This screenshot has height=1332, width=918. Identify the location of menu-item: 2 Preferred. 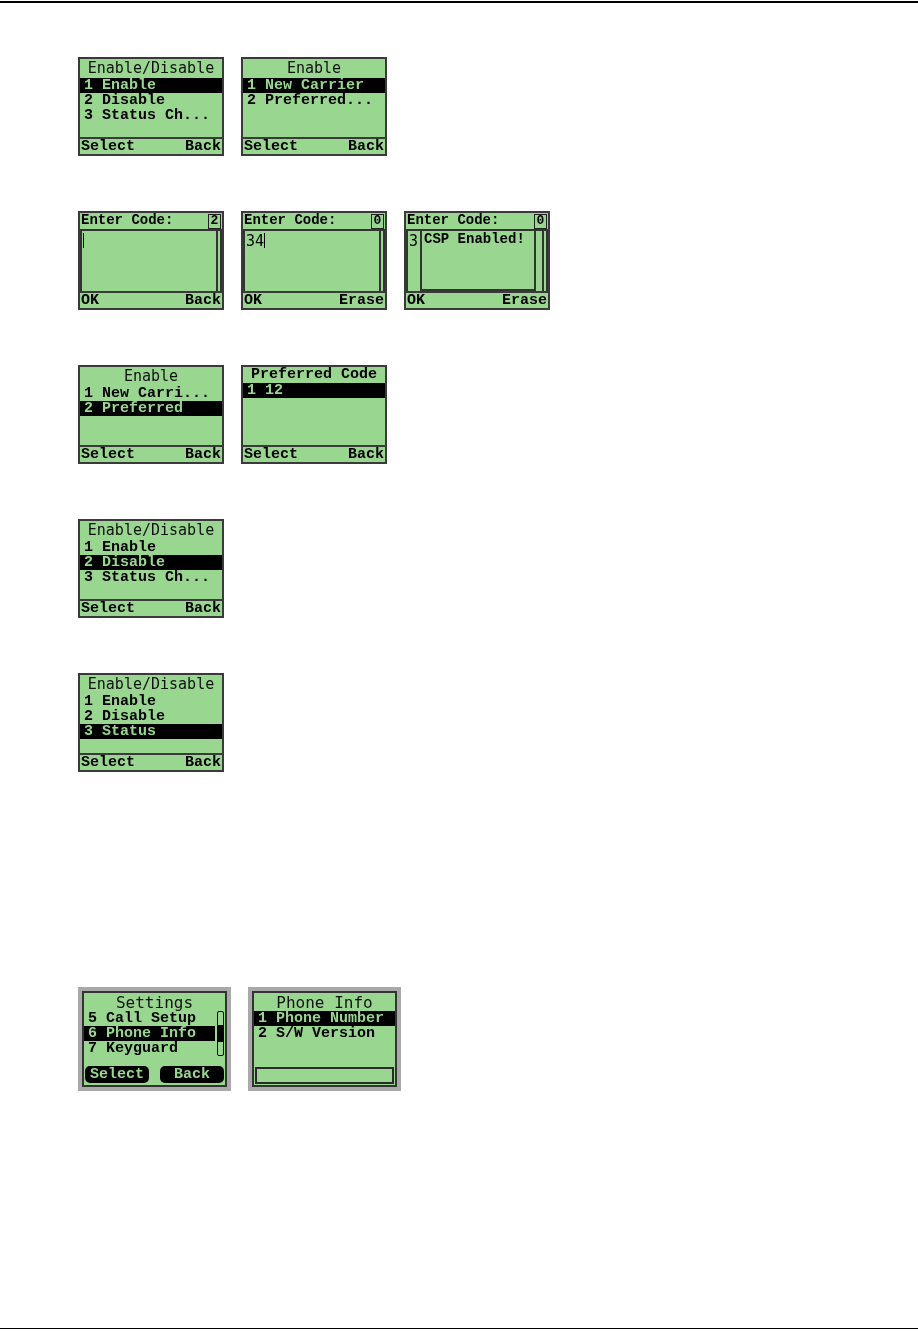
(151, 408).